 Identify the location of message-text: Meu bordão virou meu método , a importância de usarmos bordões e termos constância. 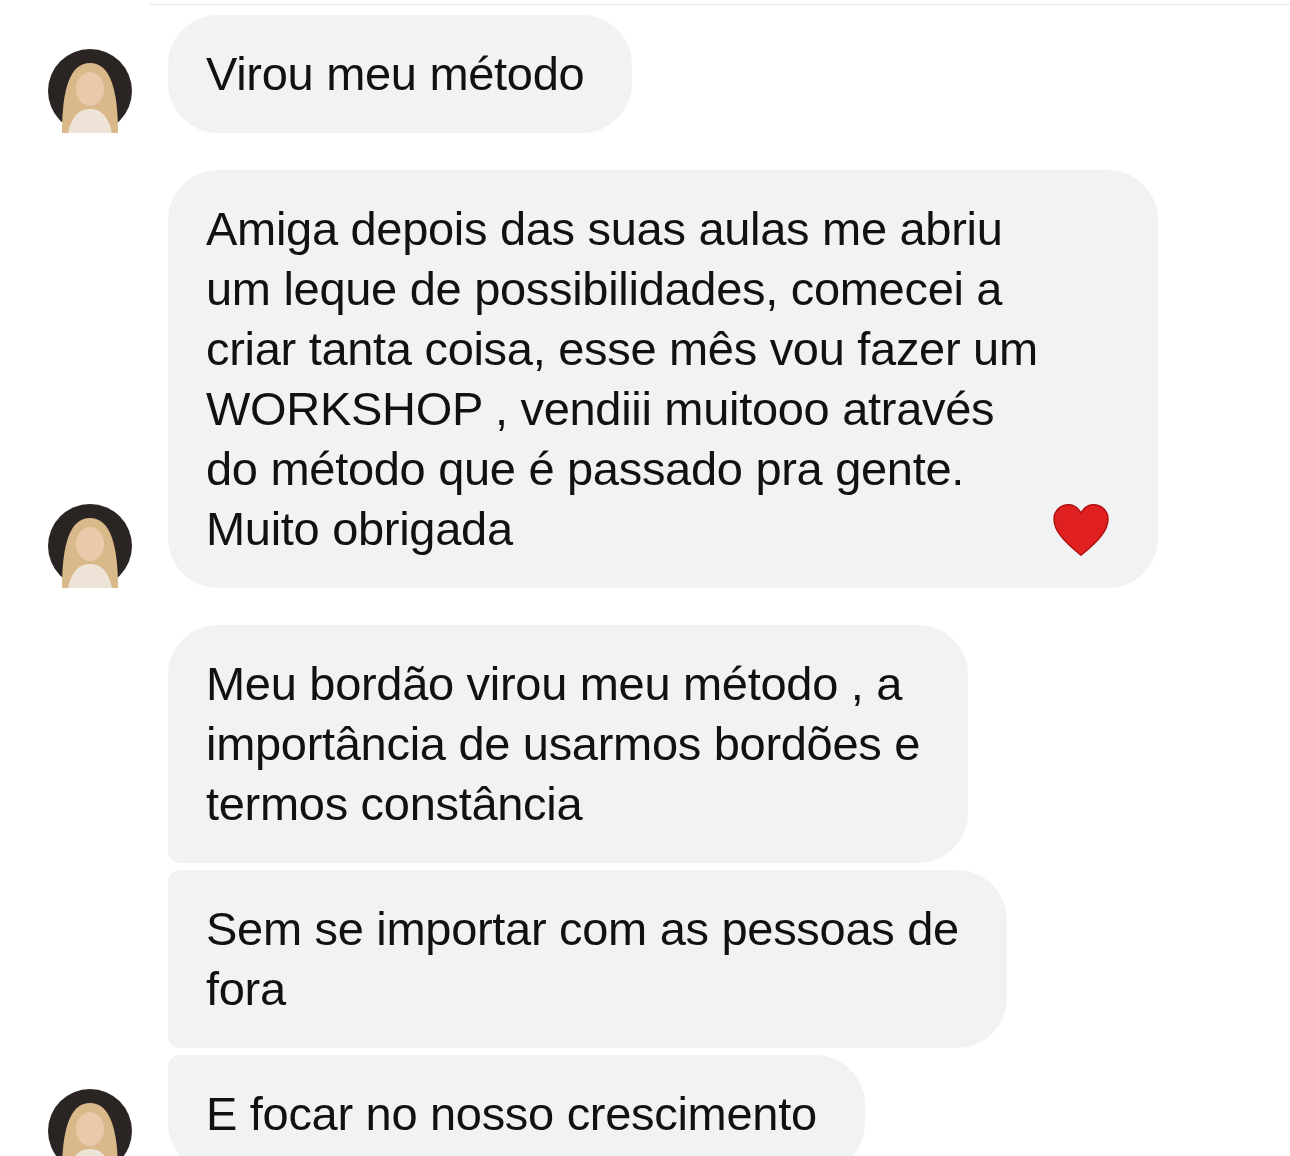
(563, 744).